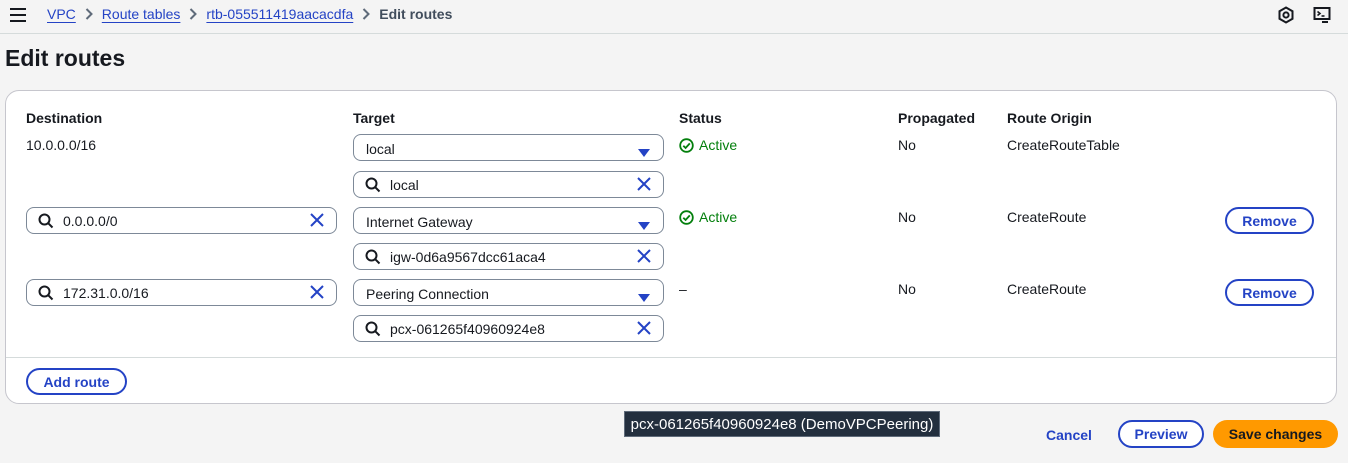 This screenshot has width=1348, height=463. Describe the element at coordinates (61, 14) in the screenshot. I see `breadcrumb-vpc: VPC` at that location.